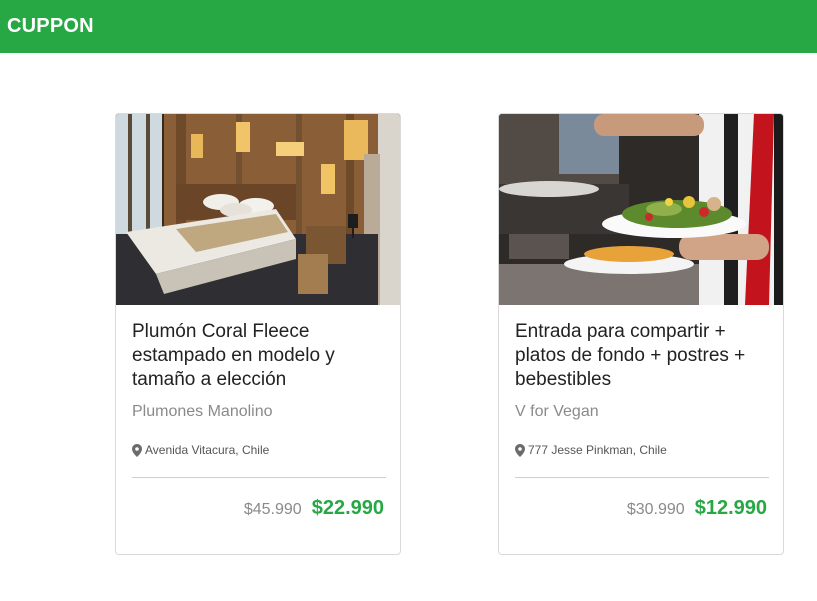 The image size is (817, 601). Describe the element at coordinates (202, 411) in the screenshot. I see `deal-vendor: Plumones Manolino` at that location.